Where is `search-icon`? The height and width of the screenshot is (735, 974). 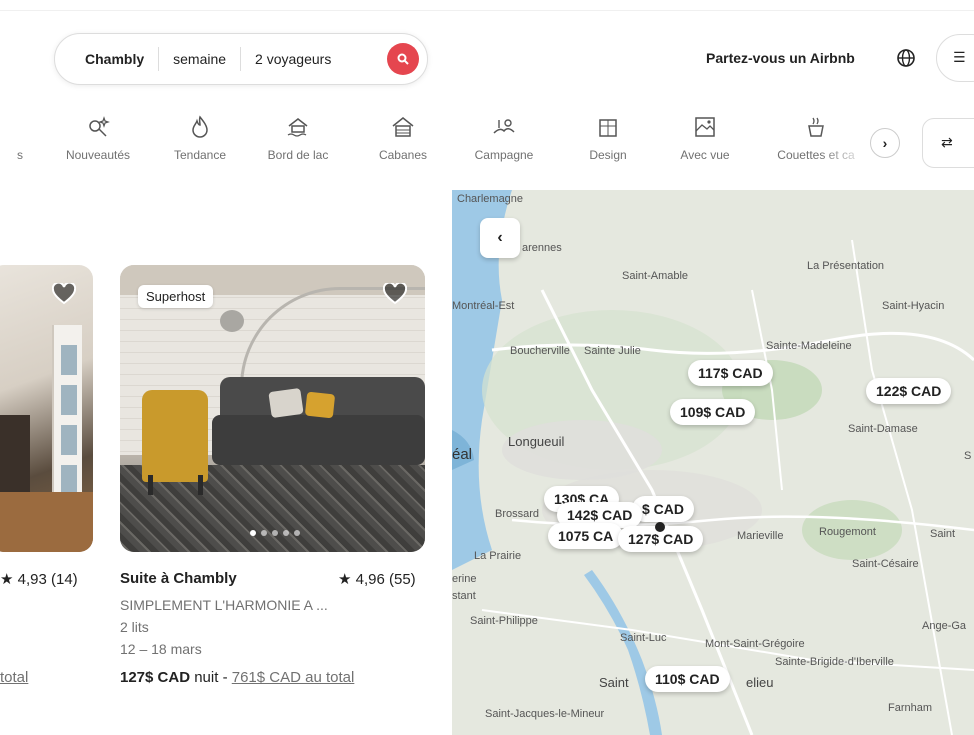 search-icon is located at coordinates (403, 59).